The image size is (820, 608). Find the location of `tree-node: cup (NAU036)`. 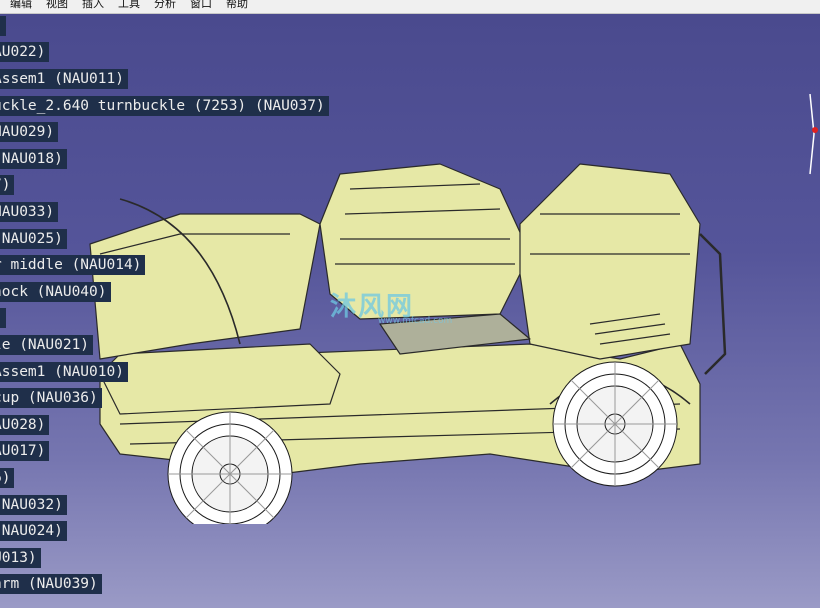

tree-node: cup (NAU036) is located at coordinates (51, 398).